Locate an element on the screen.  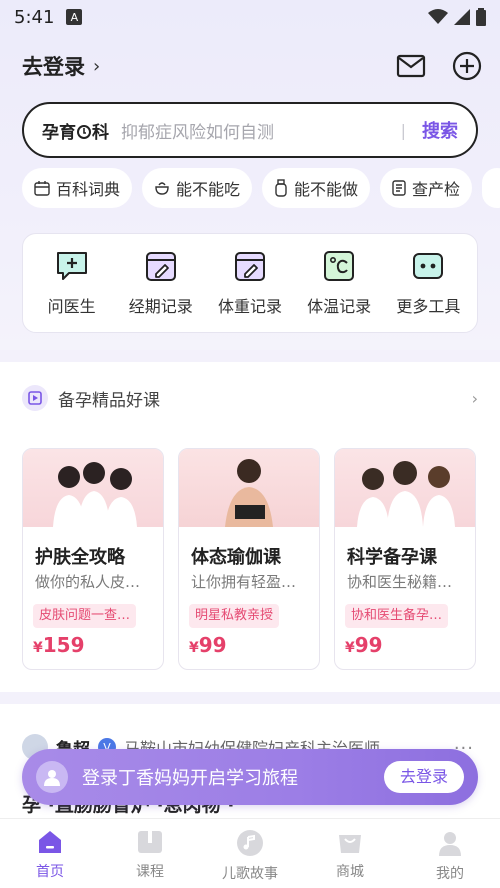
bowl-icon is located at coordinates (162, 188).